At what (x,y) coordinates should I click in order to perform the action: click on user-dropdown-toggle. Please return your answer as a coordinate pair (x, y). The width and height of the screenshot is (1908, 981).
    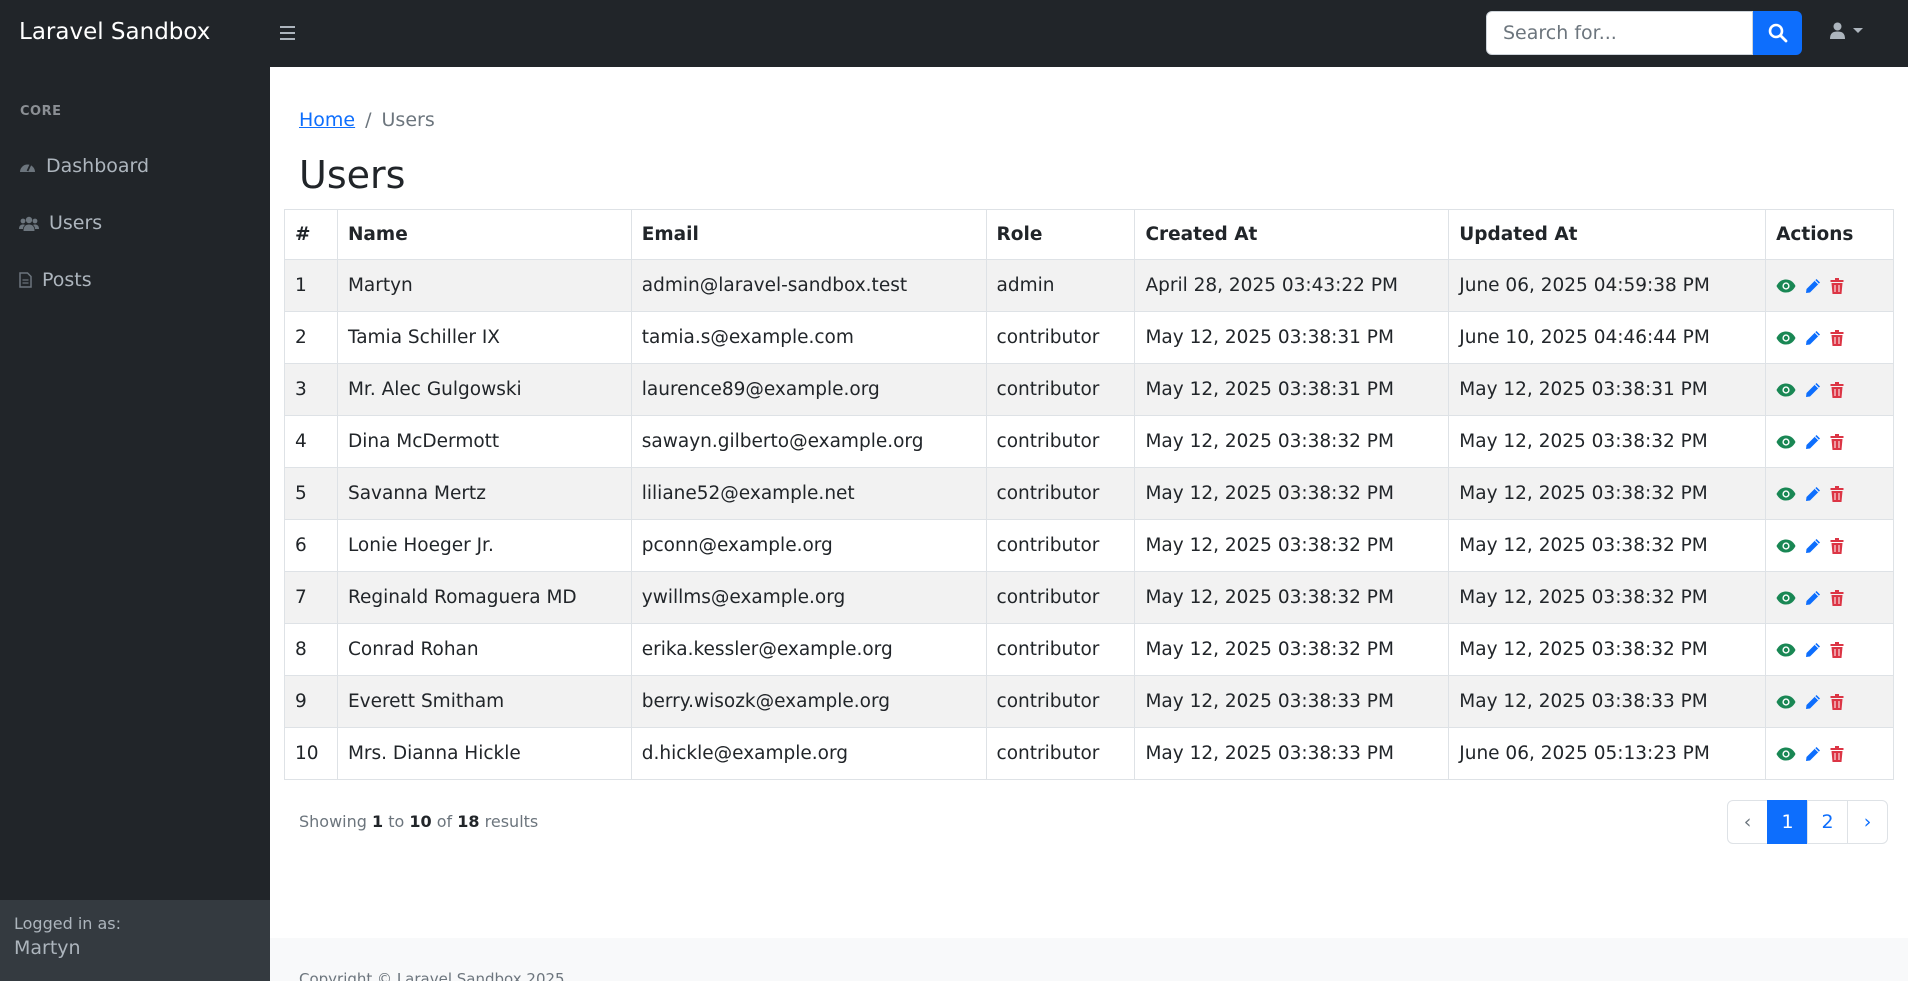
    Looking at the image, I should click on (1846, 30).